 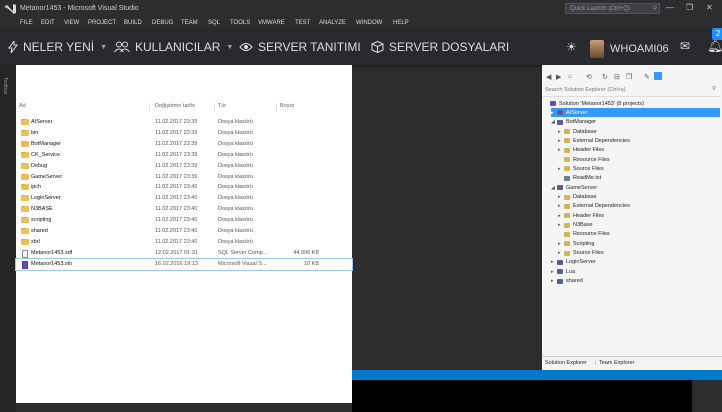 I want to click on menu-analyze: ANALYZE, so click(x=332, y=23).